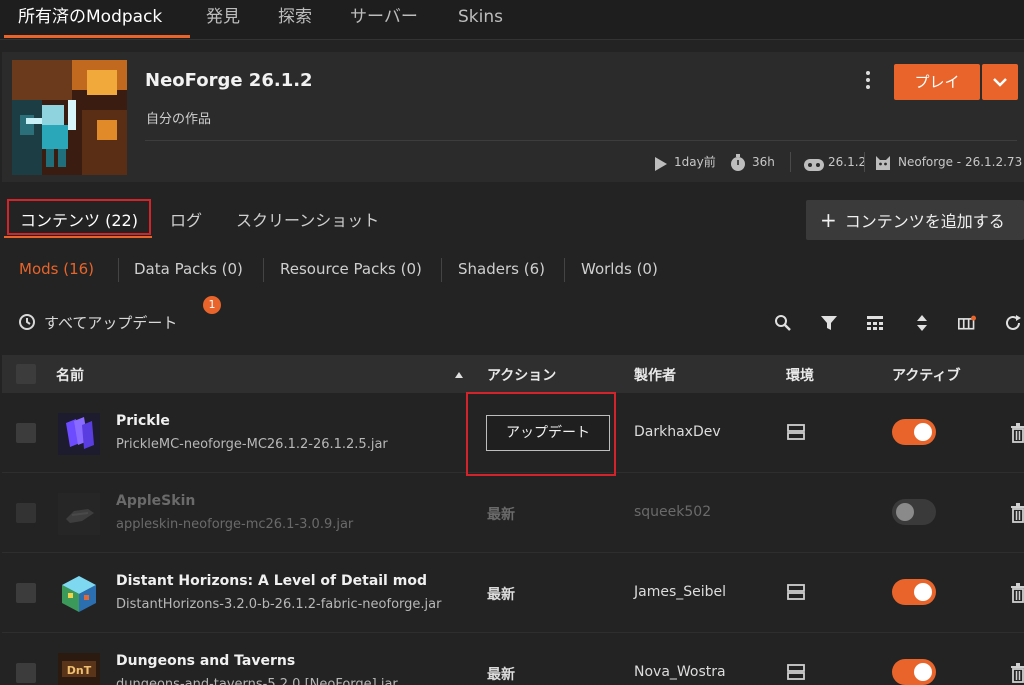 Image resolution: width=1024 pixels, height=685 pixels. I want to click on dungeons-and-taverns-mod-icon: DnT, so click(79, 669).